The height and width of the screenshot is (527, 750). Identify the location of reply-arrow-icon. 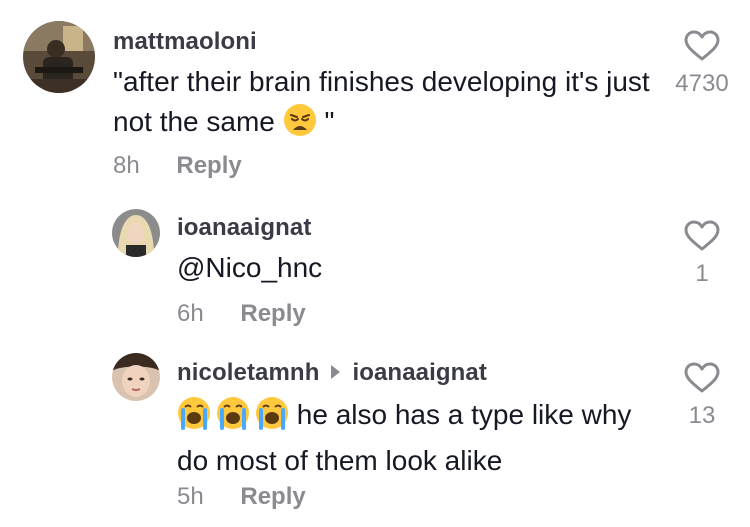
(336, 372).